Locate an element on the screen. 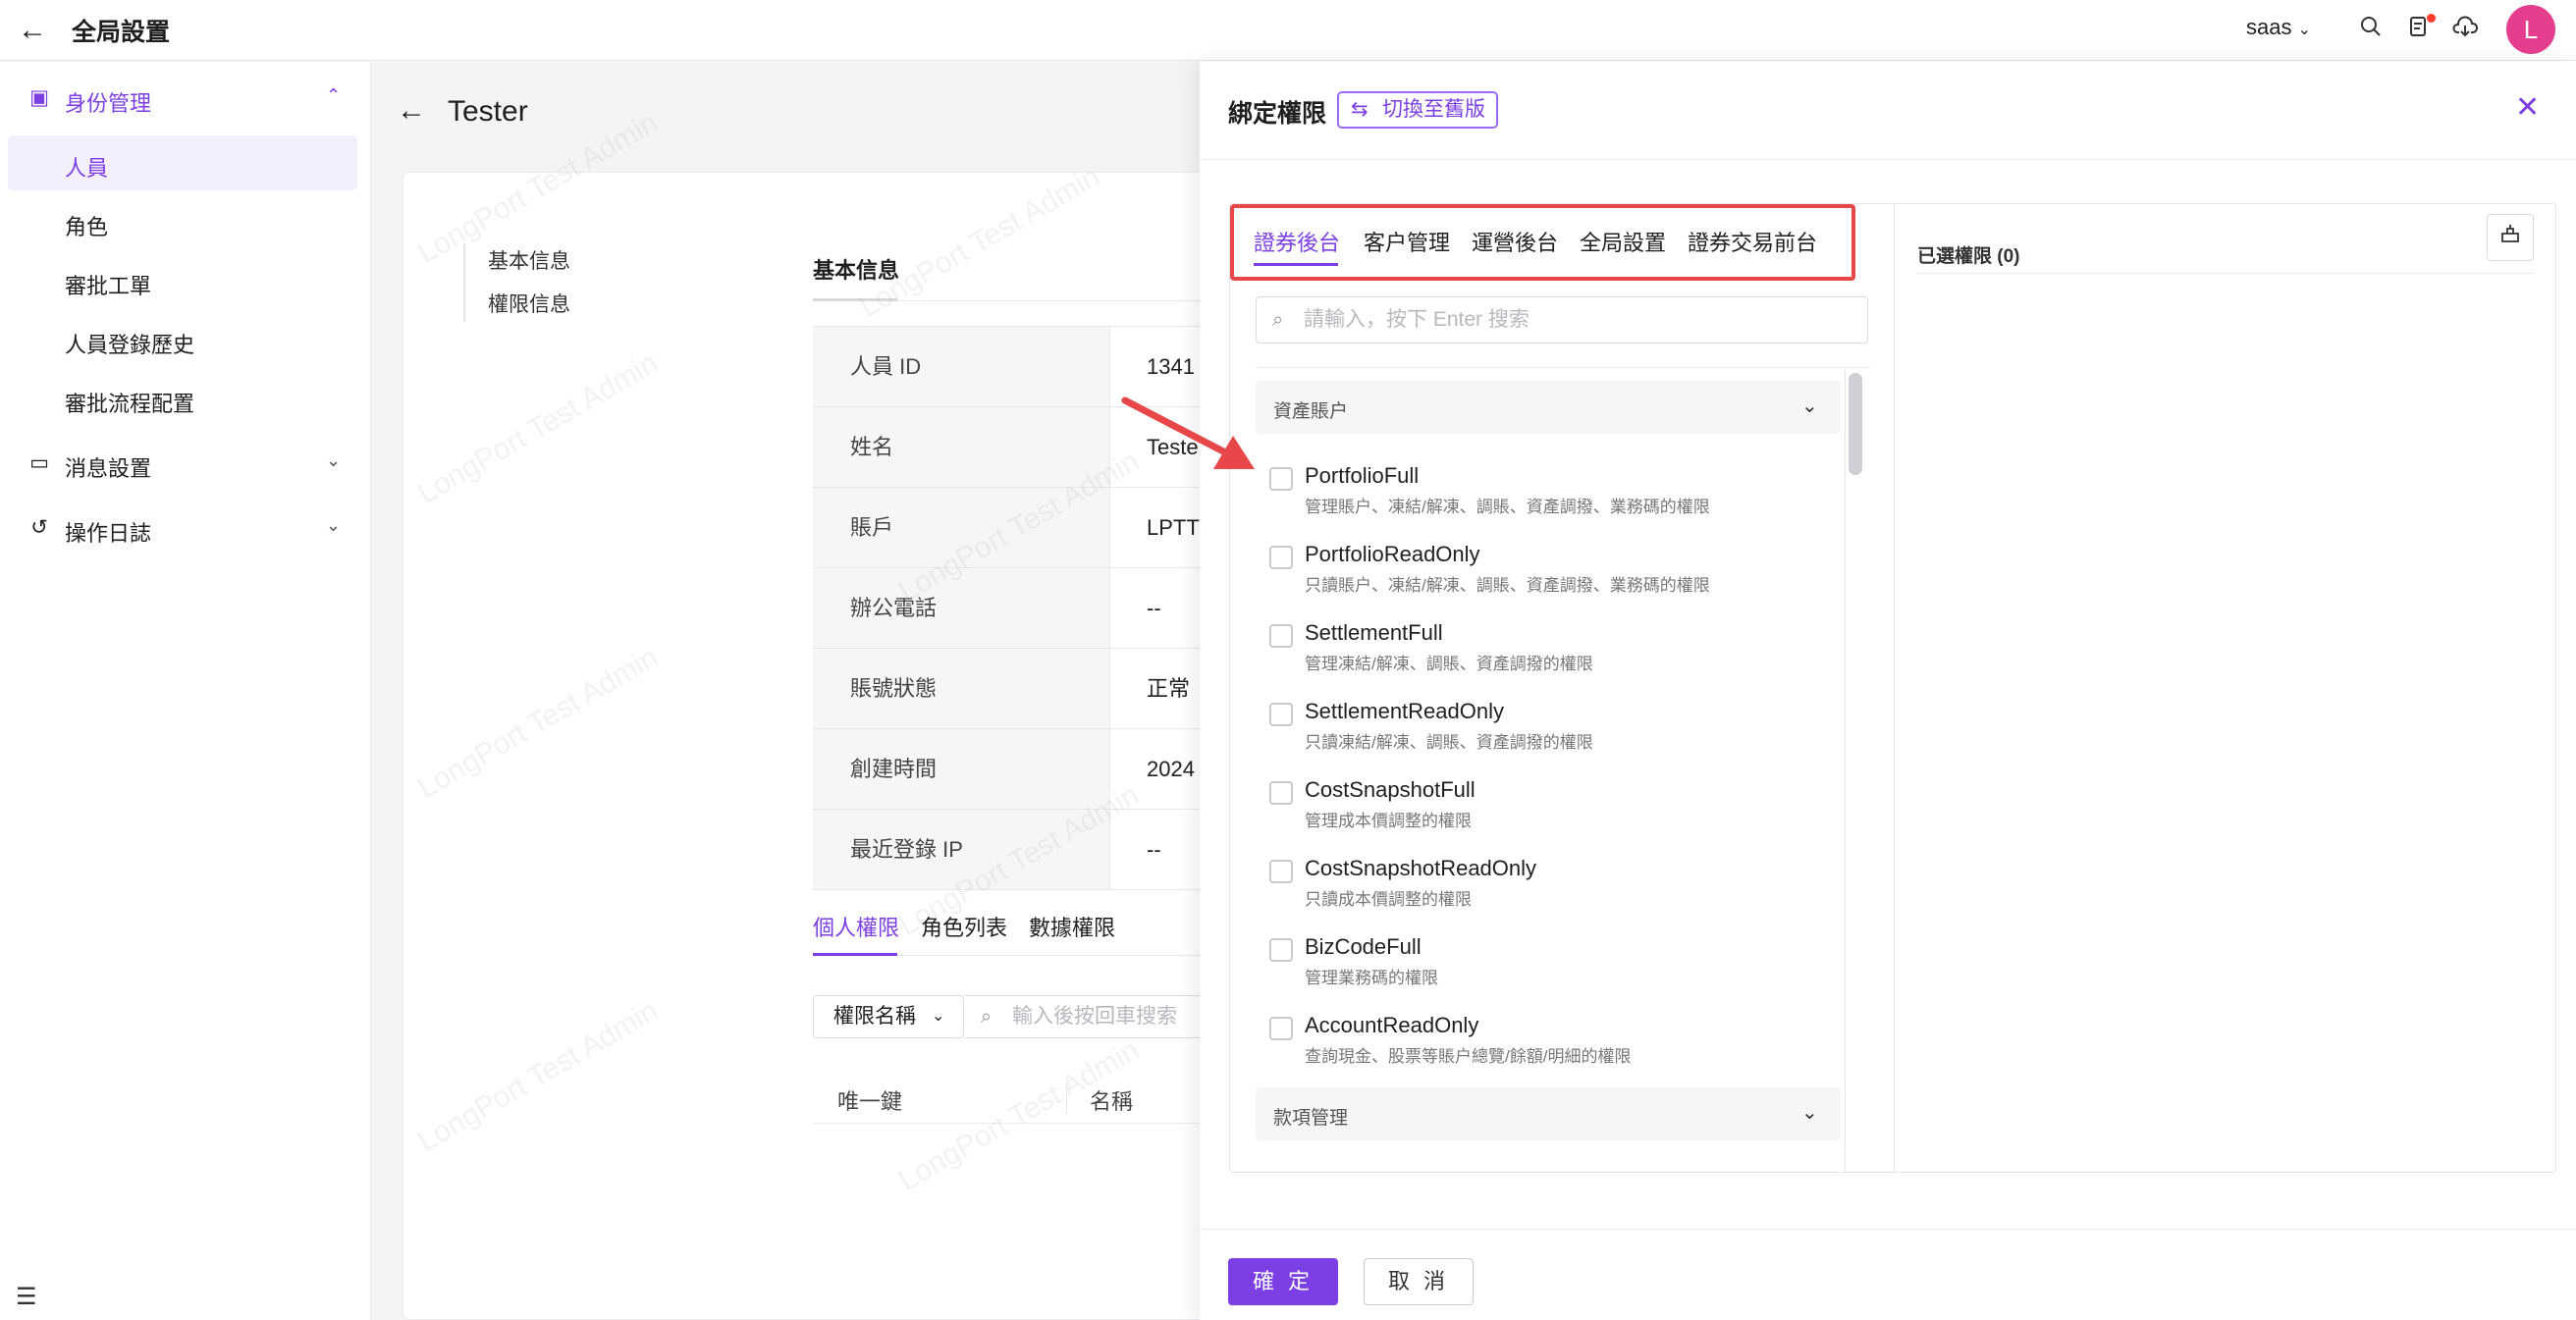 This screenshot has height=1320, width=2576. switch-legacy-label: 切換至舊版 is located at coordinates (1433, 110).